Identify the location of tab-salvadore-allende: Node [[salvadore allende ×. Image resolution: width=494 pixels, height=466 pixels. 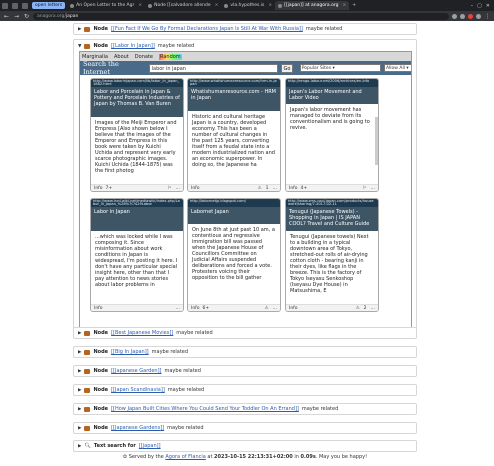
(183, 5).